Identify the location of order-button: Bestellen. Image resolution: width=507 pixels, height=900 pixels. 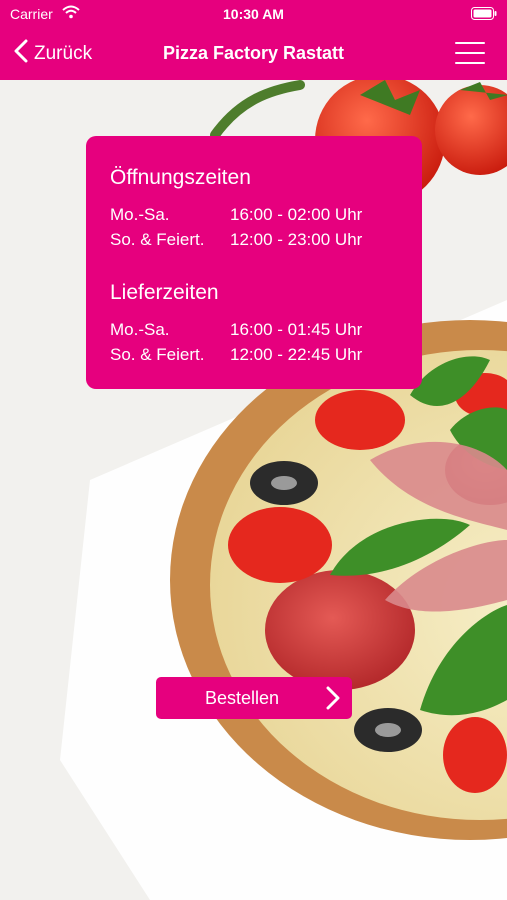
(254, 698).